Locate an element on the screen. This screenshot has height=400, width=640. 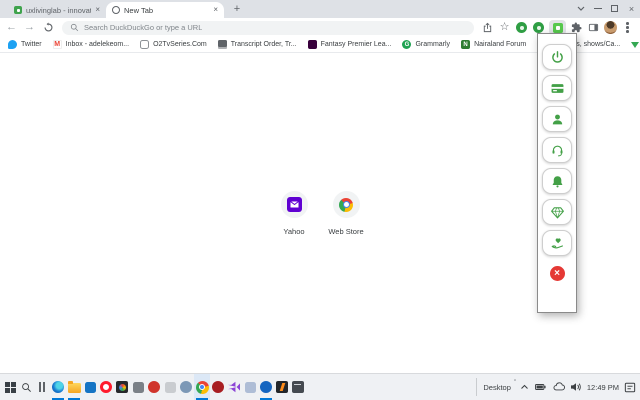
task-view-button is located at coordinates (42, 387).